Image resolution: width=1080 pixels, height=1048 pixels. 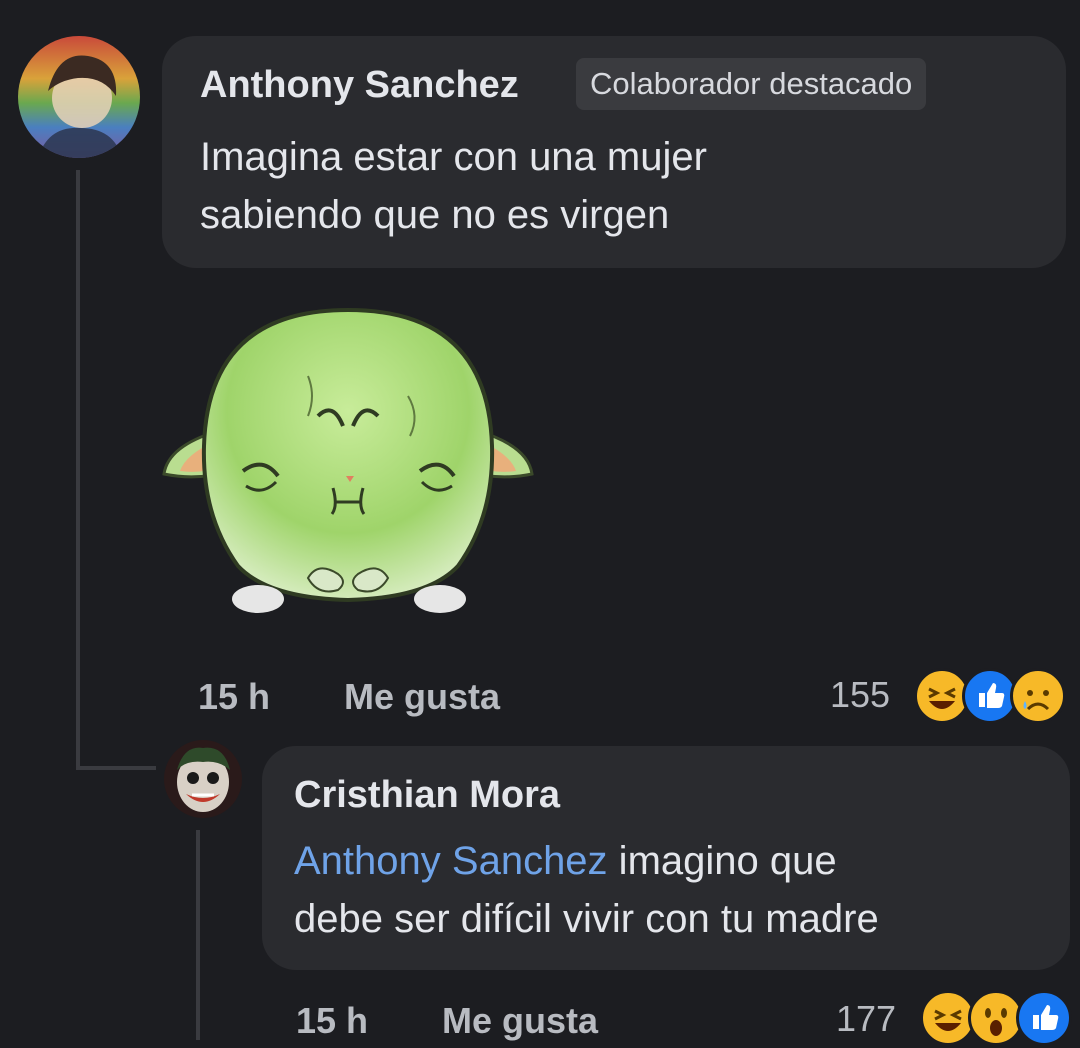 What do you see at coordinates (751, 84) in the screenshot?
I see `contributor-badge: Colaborador destacado` at bounding box center [751, 84].